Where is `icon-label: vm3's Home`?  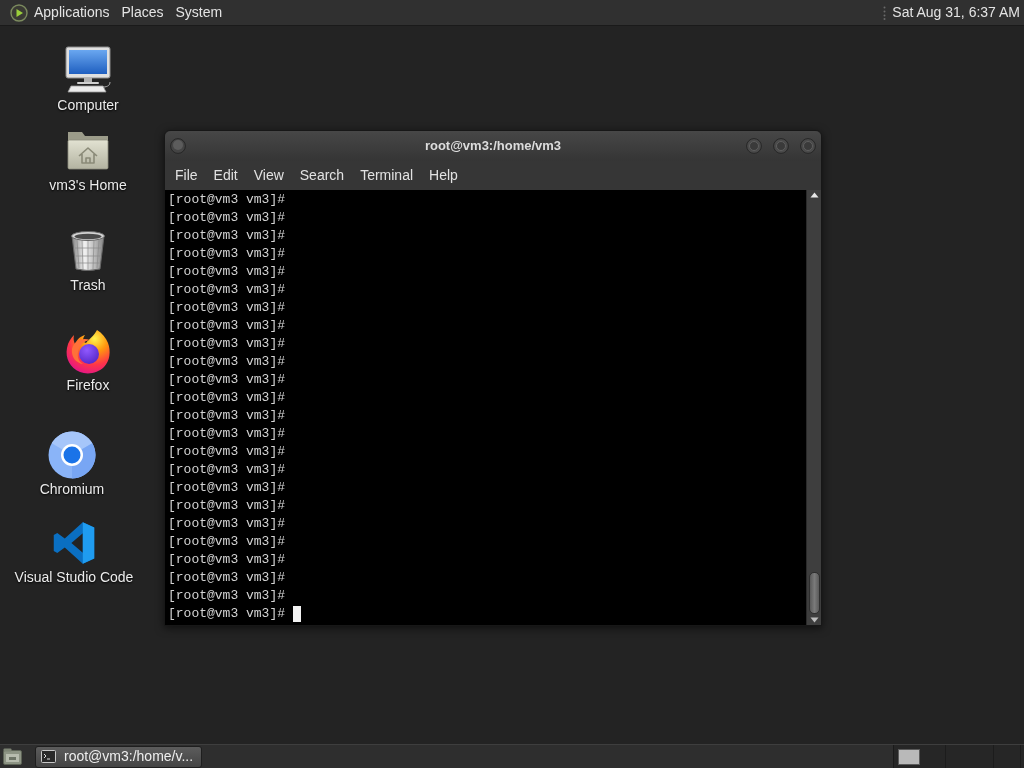 icon-label: vm3's Home is located at coordinates (88, 185).